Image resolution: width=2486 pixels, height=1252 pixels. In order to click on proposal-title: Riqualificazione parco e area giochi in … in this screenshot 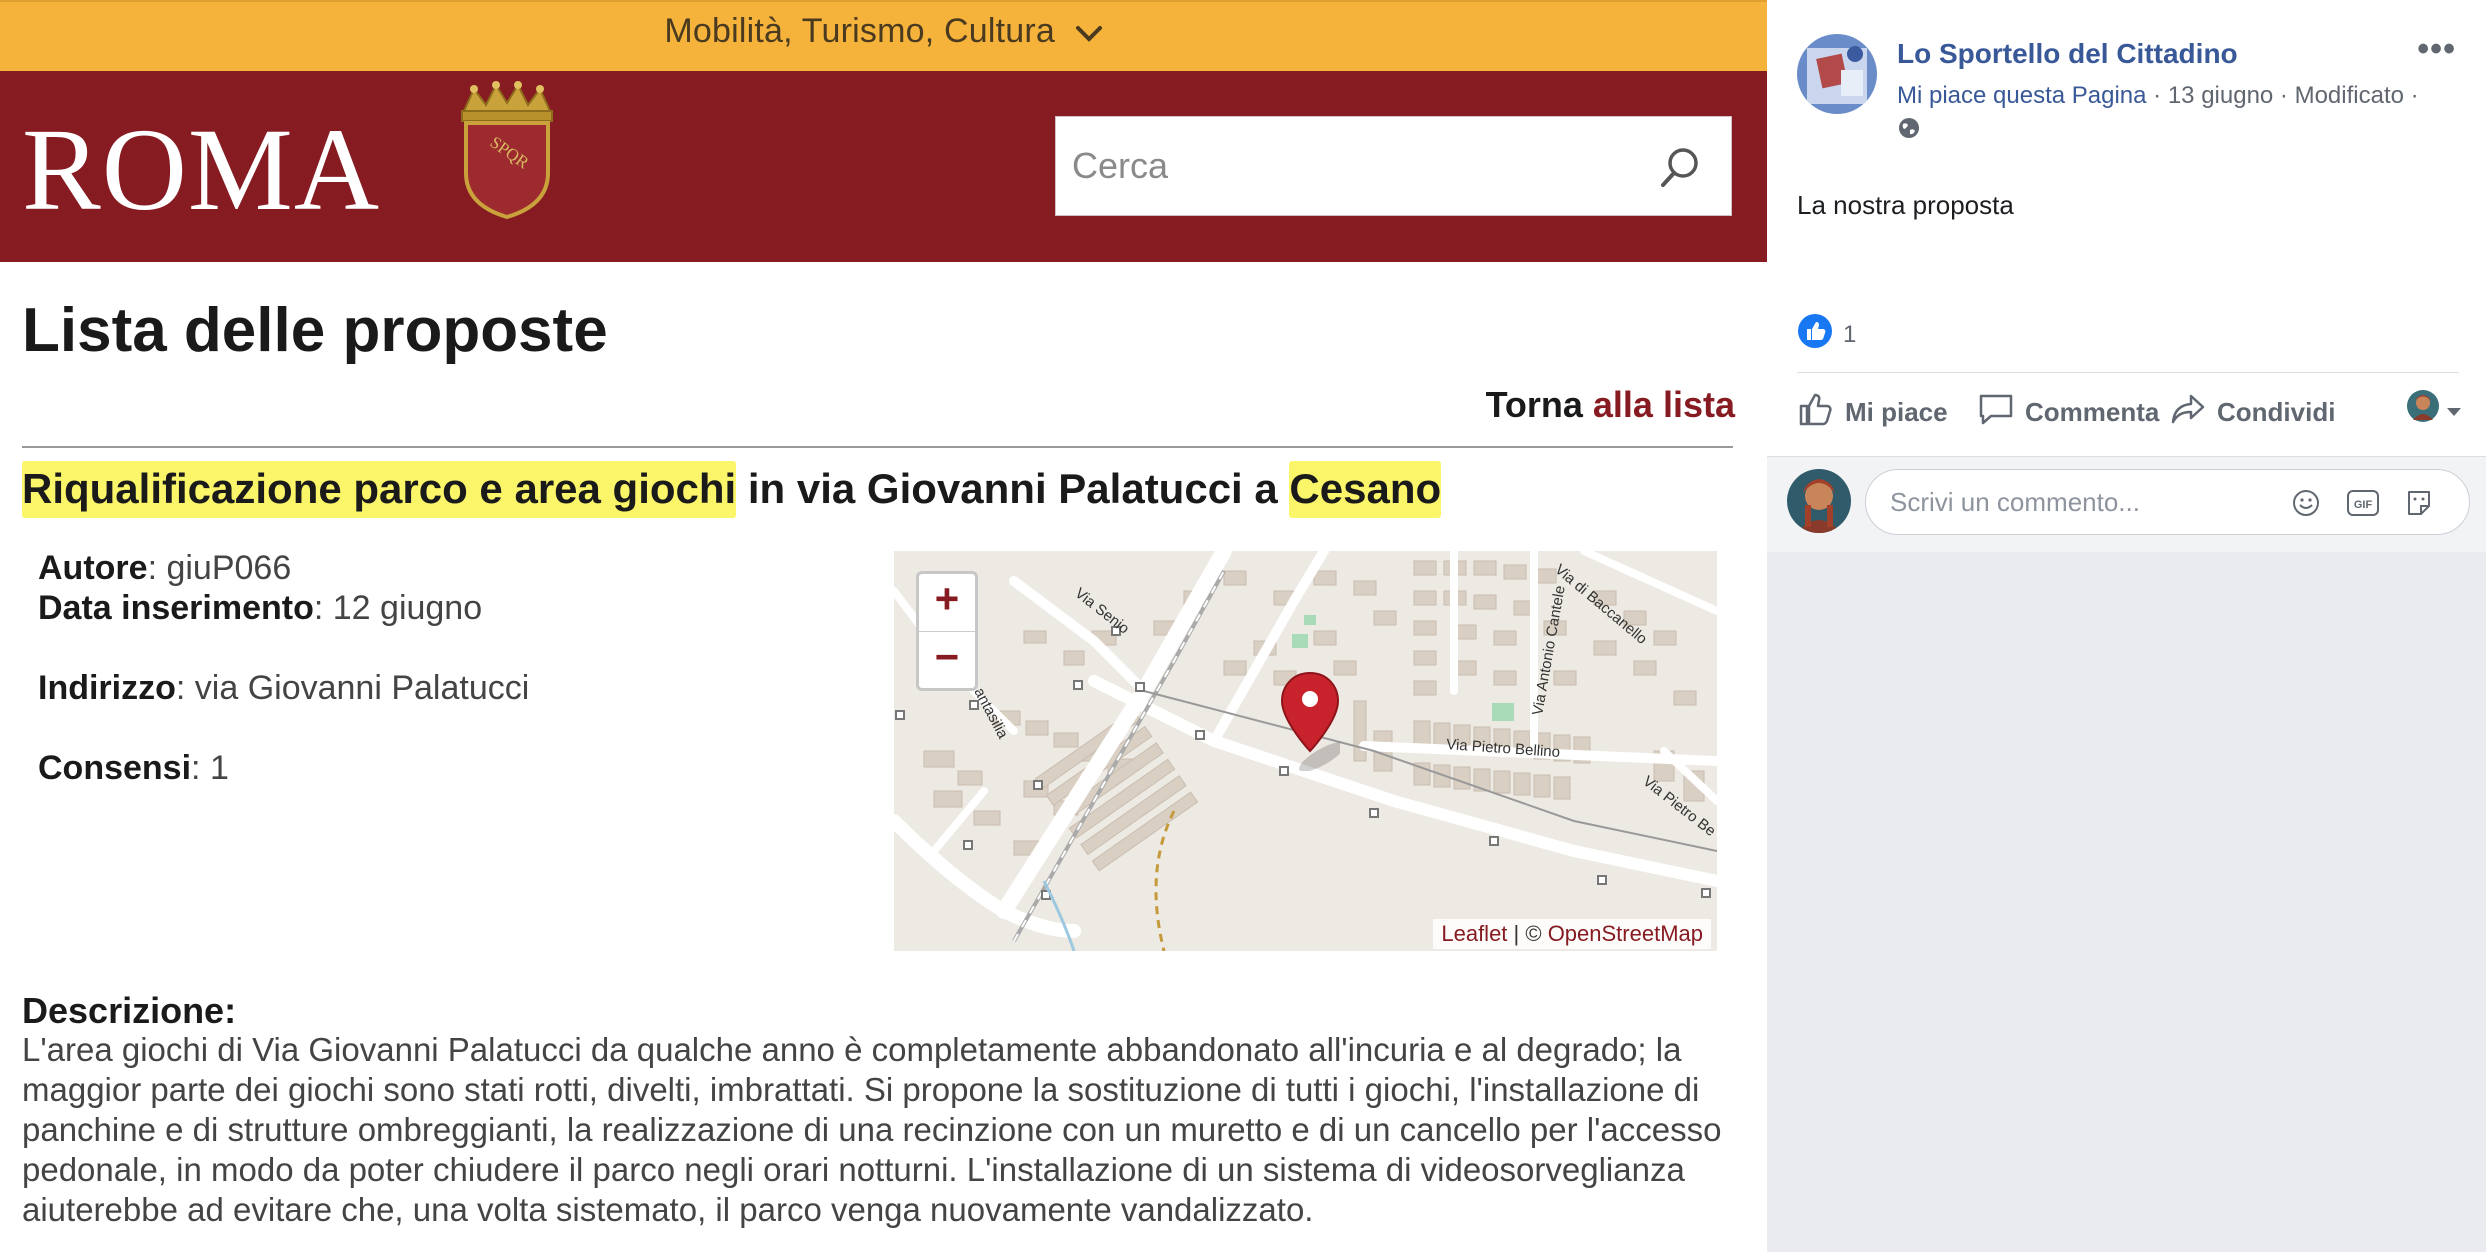, I will do `click(732, 489)`.